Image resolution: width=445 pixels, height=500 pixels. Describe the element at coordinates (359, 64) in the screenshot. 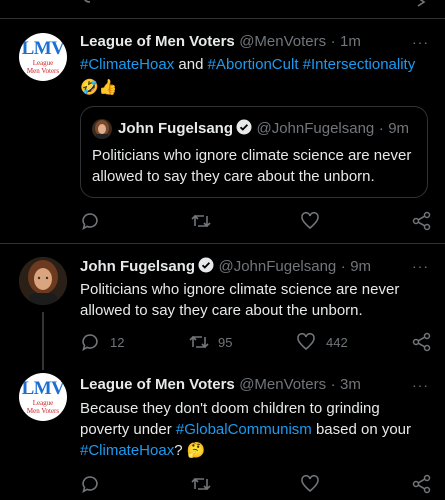

I see `hashtag-link: #Intersectionality` at that location.